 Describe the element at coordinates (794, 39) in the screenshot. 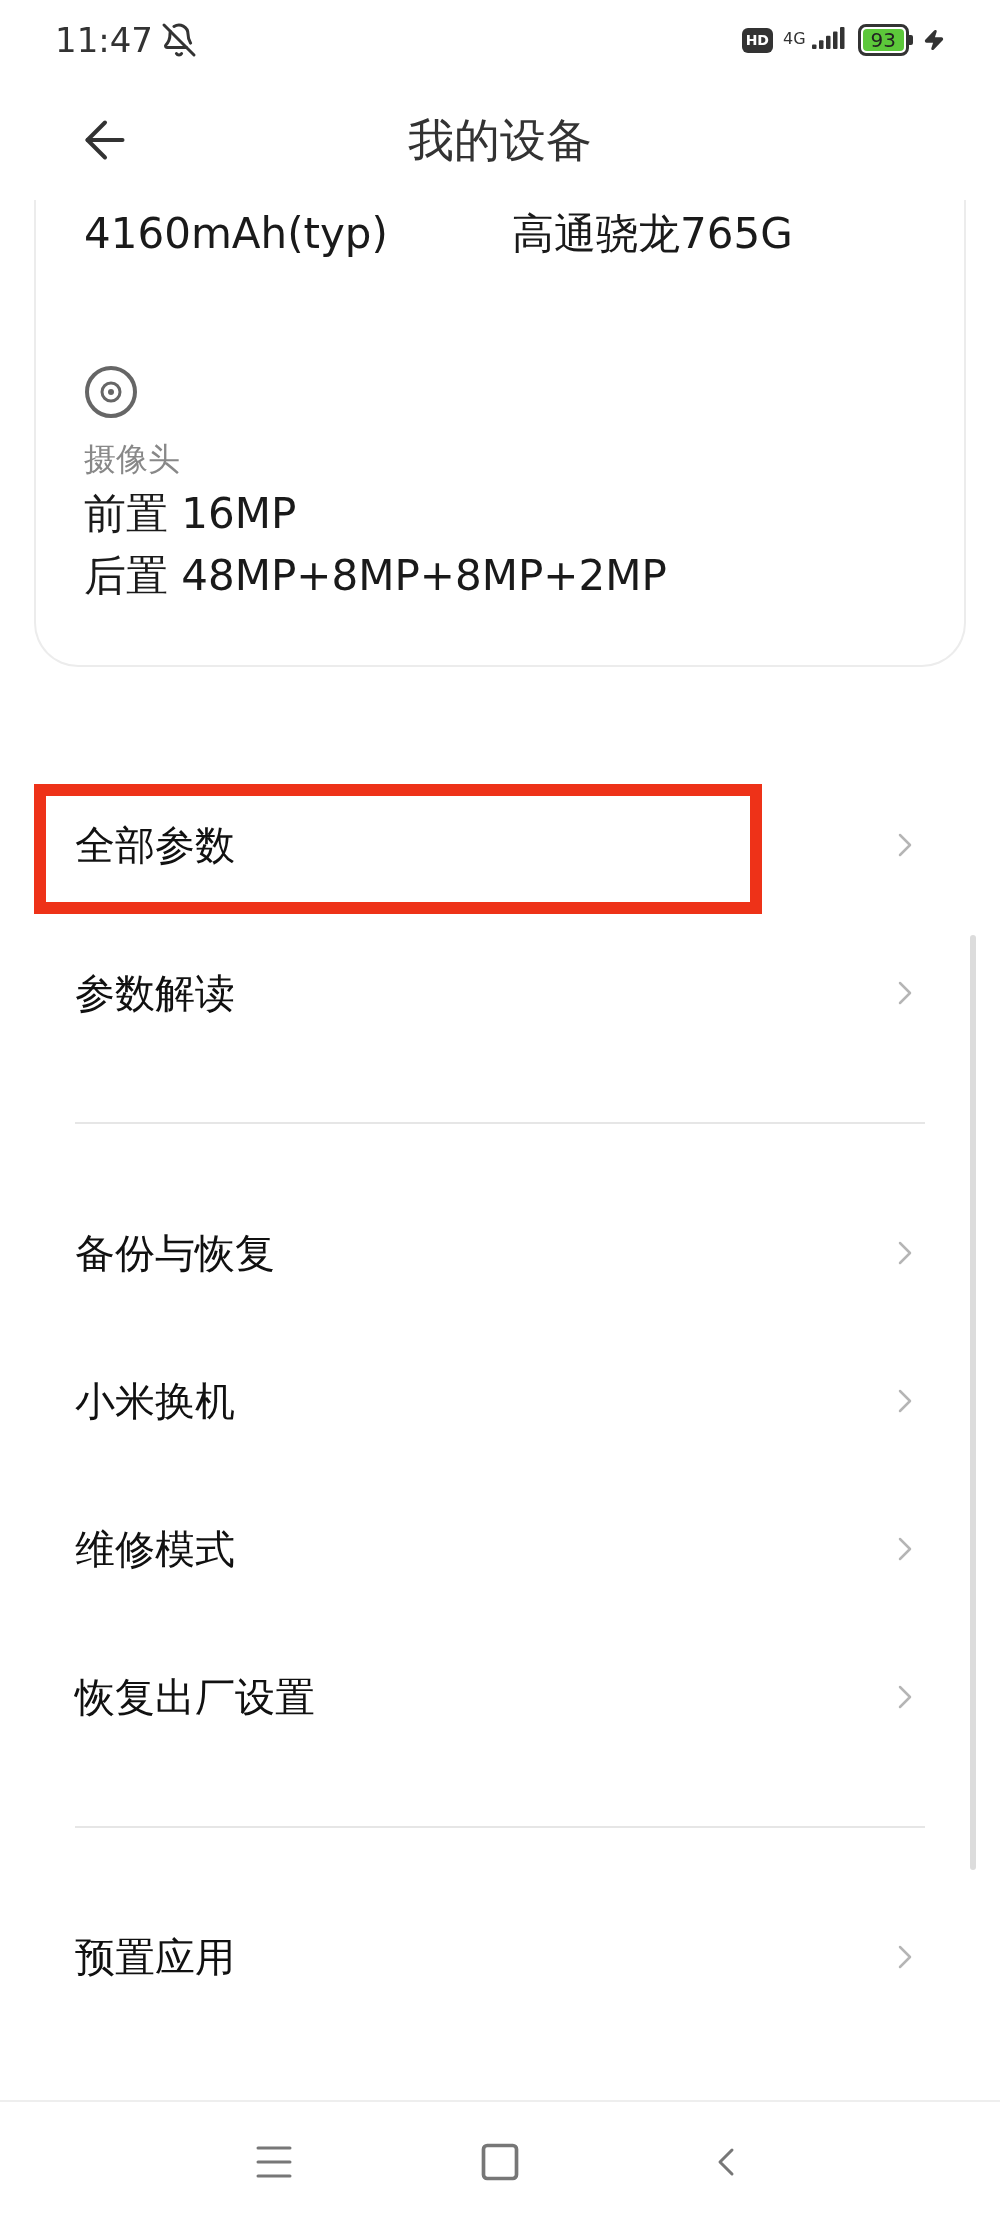

I see `network-type: 4G` at that location.